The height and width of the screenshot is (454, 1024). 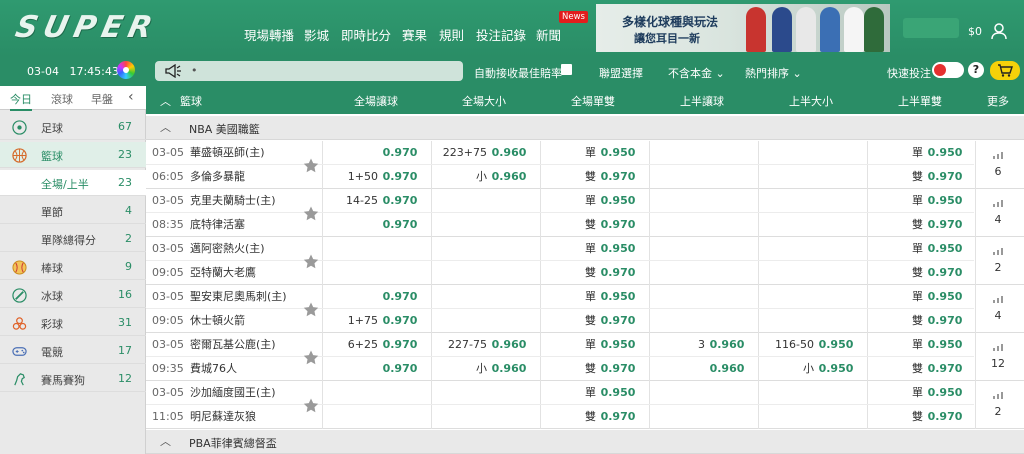 What do you see at coordinates (21, 101) in the screenshot?
I see `tab-today: 今日` at bounding box center [21, 101].